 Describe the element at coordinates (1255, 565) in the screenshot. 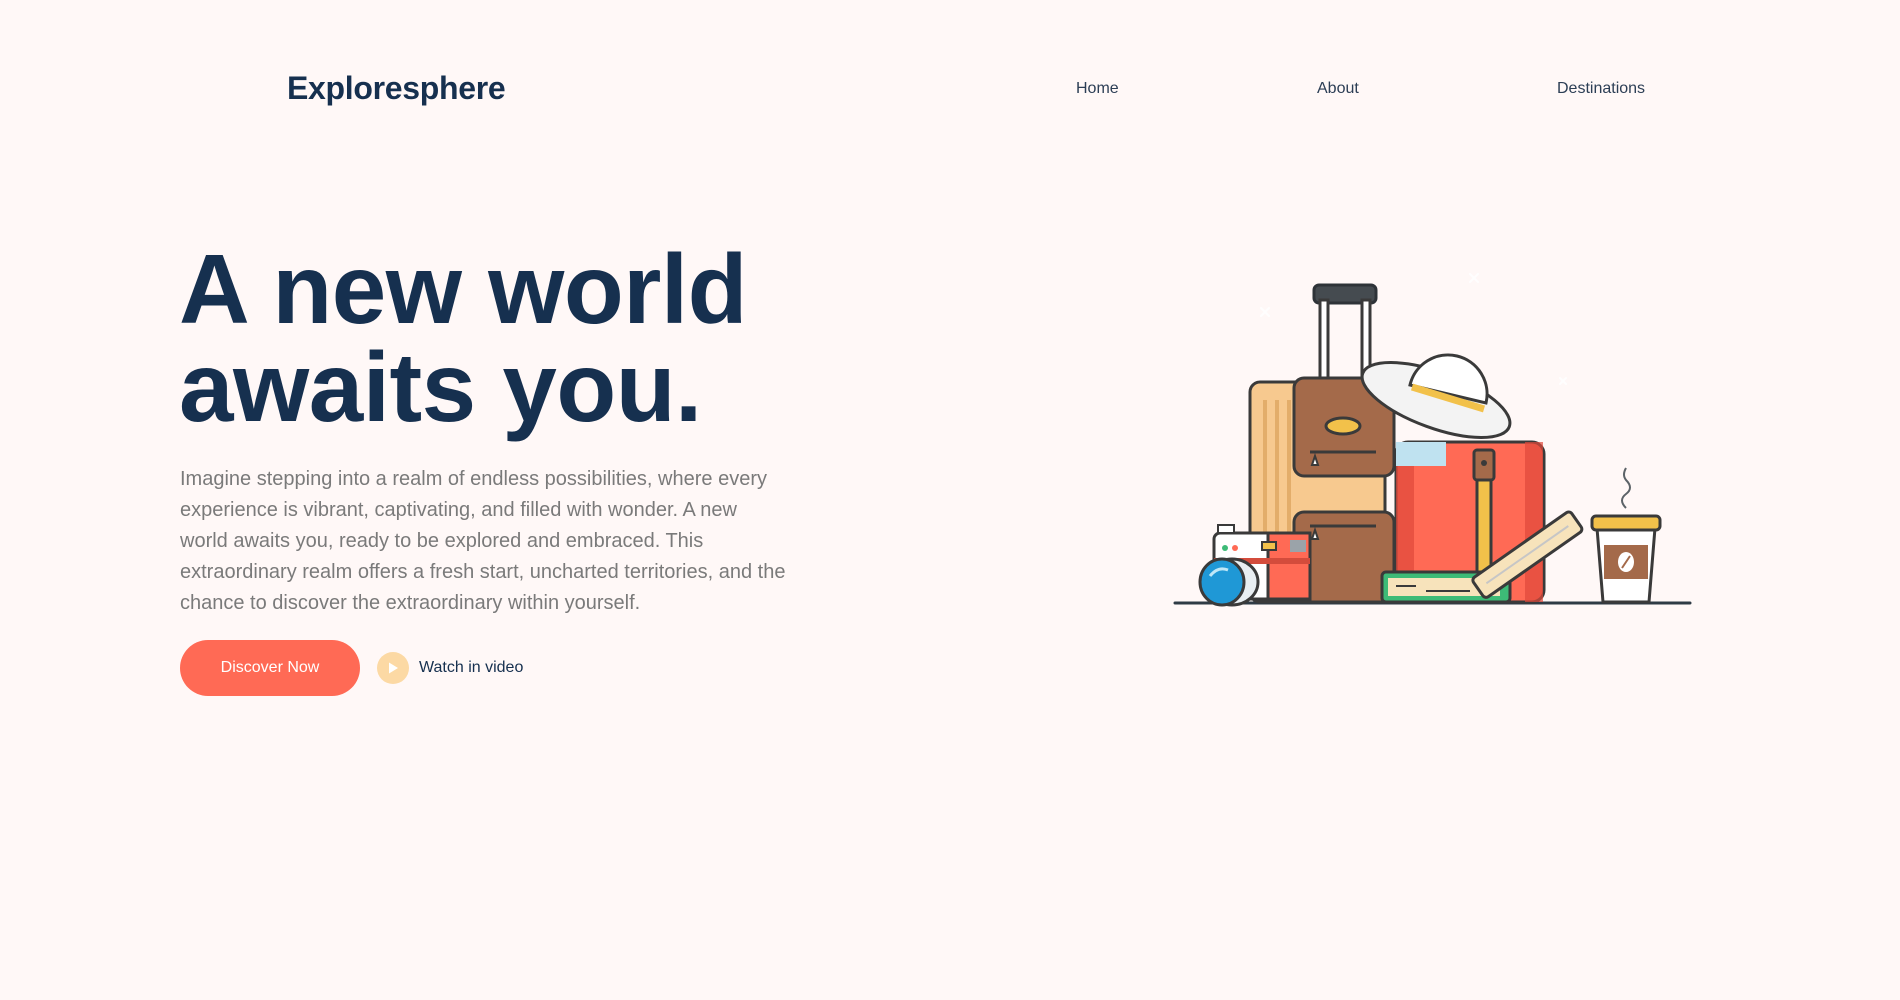

I see `camera-icon` at that location.